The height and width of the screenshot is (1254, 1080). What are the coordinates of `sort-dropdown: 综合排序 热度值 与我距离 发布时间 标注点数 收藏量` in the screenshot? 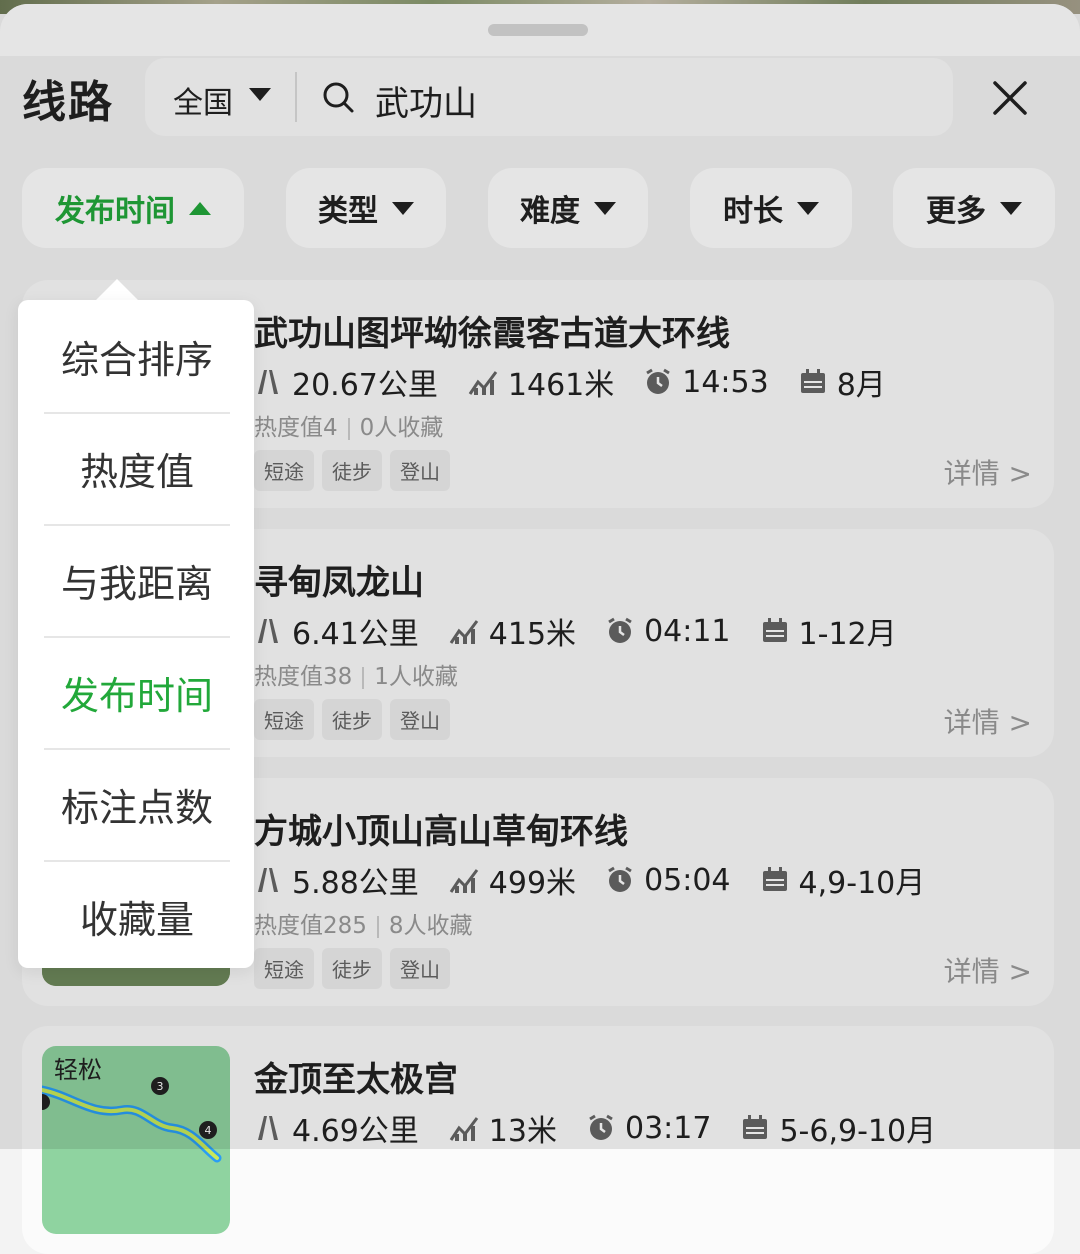 It's located at (136, 634).